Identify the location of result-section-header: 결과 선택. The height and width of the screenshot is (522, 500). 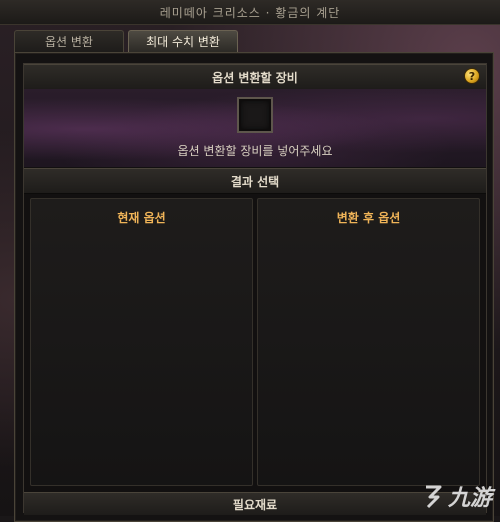
(255, 181).